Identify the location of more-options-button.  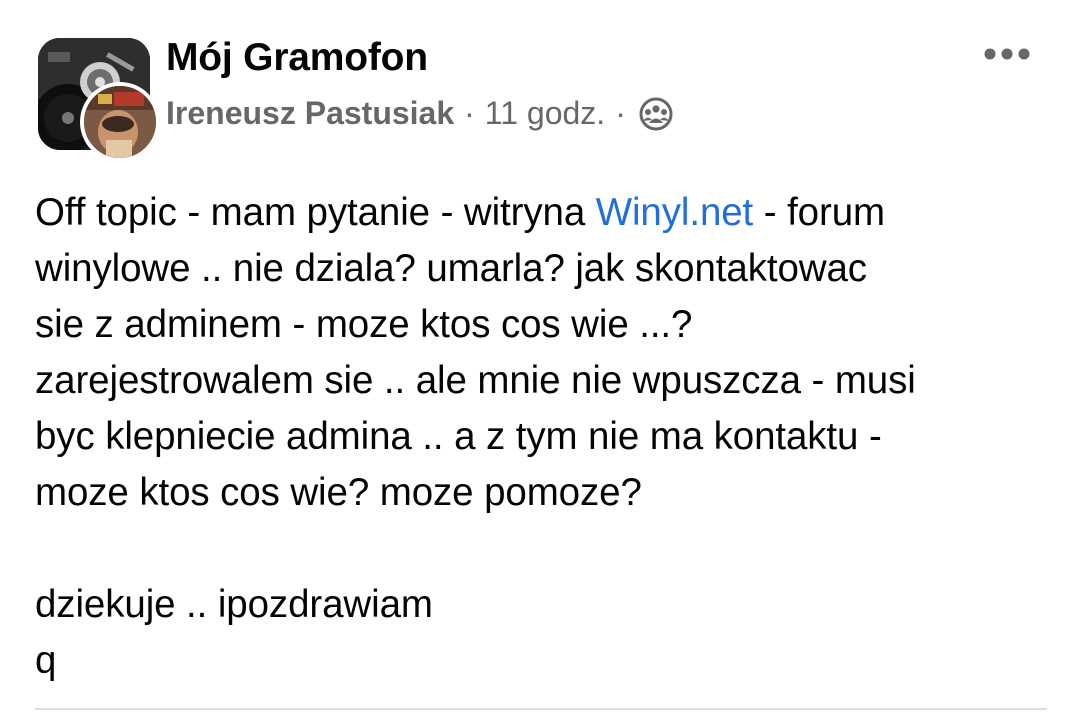
(1007, 54).